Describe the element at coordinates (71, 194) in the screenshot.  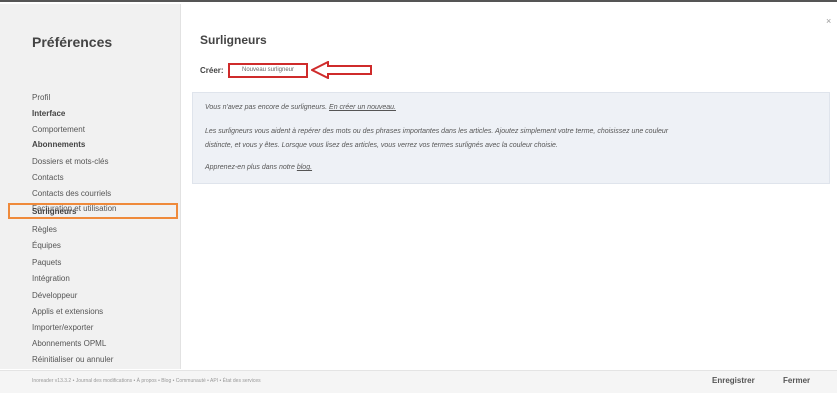
I see `sidebar-item-contacts-courriels: Contacts des courriels` at that location.